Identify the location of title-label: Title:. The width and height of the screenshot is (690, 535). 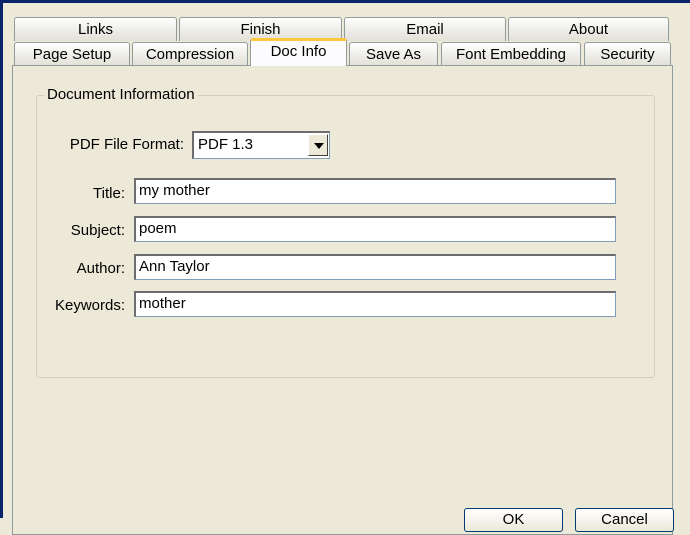
(109, 193).